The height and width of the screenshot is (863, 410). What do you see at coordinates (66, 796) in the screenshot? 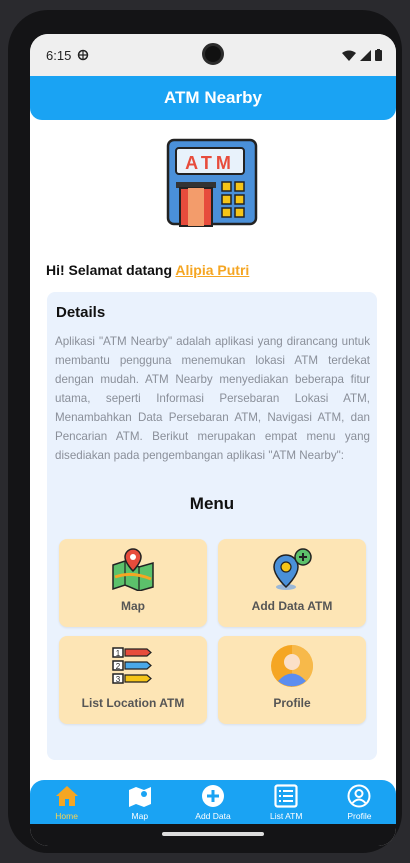
I see `home-icon` at bounding box center [66, 796].